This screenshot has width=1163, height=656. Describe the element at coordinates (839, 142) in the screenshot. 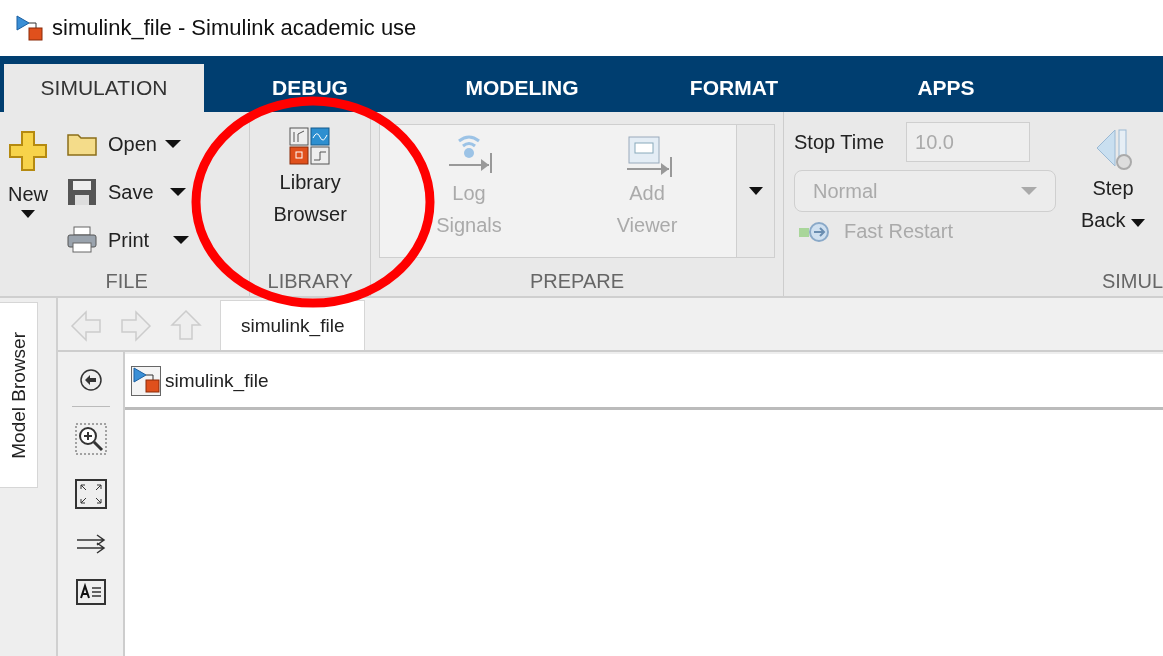

I see `field-label: Stop Time` at that location.